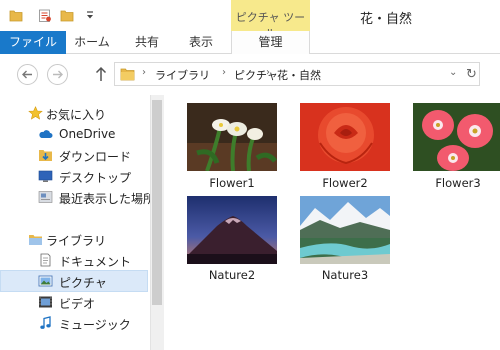 This screenshot has height=350, width=500. I want to click on pink-gerbera-image, so click(456, 137).